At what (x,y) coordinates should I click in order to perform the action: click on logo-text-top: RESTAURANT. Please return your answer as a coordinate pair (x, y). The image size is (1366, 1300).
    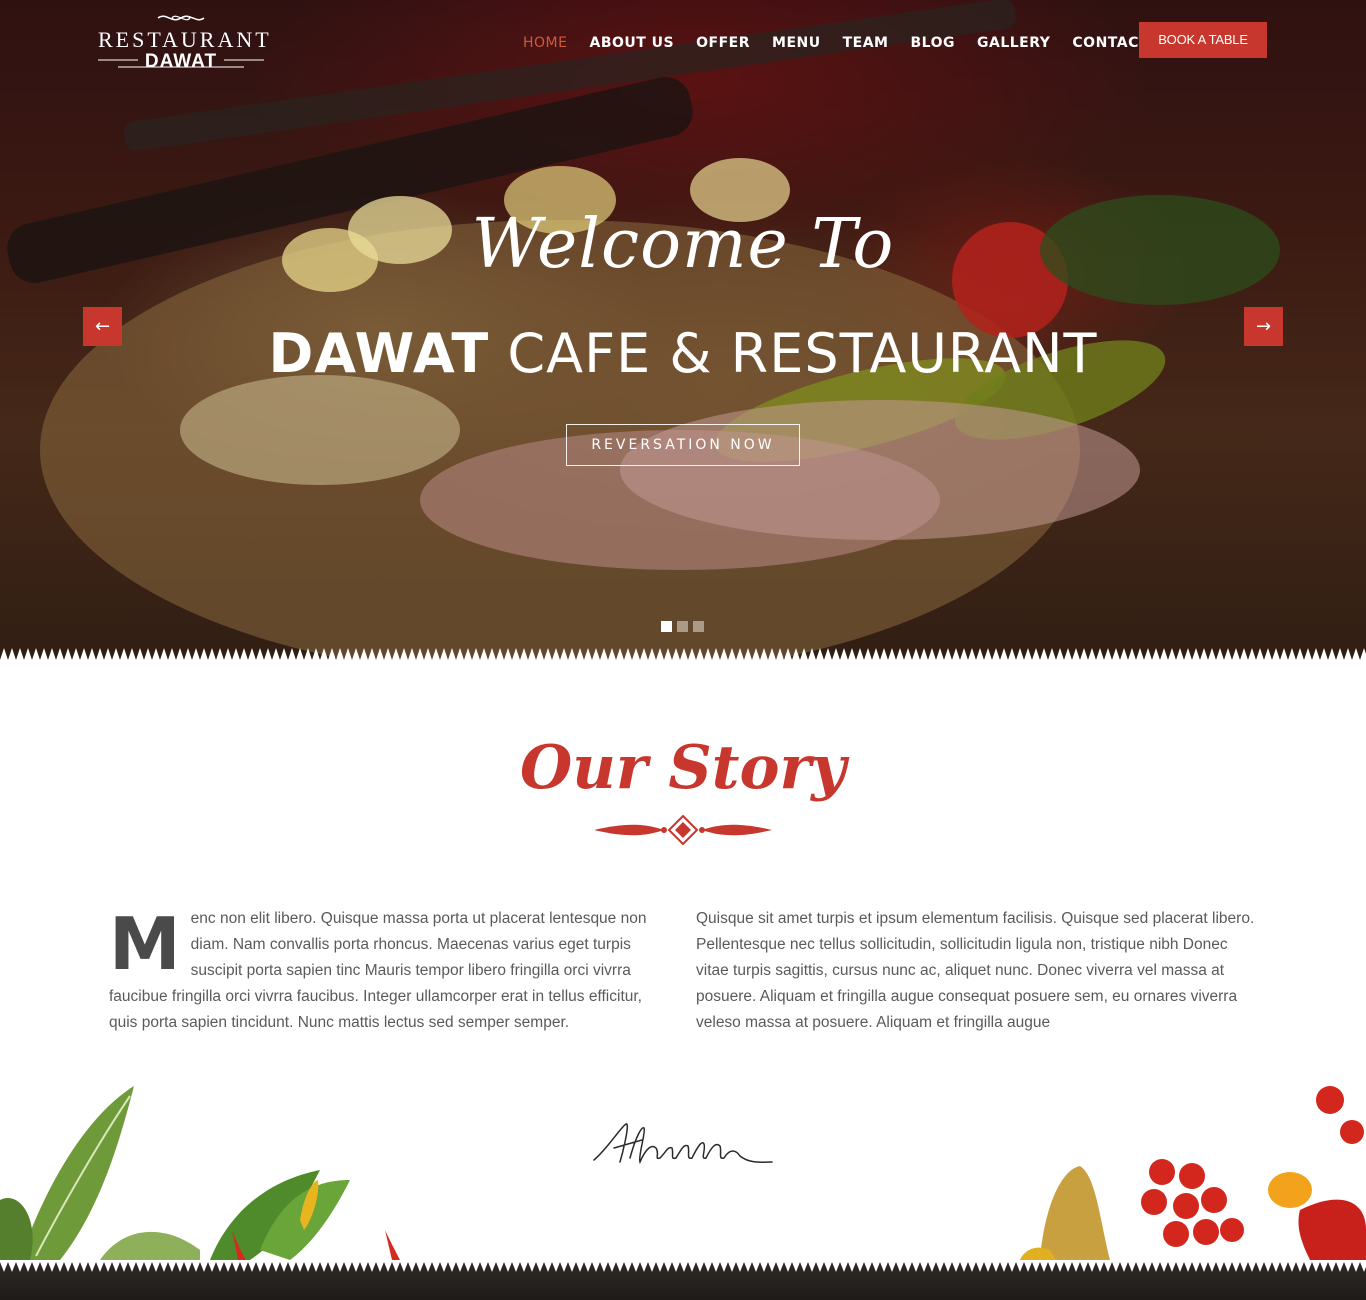
    Looking at the image, I should click on (185, 39).